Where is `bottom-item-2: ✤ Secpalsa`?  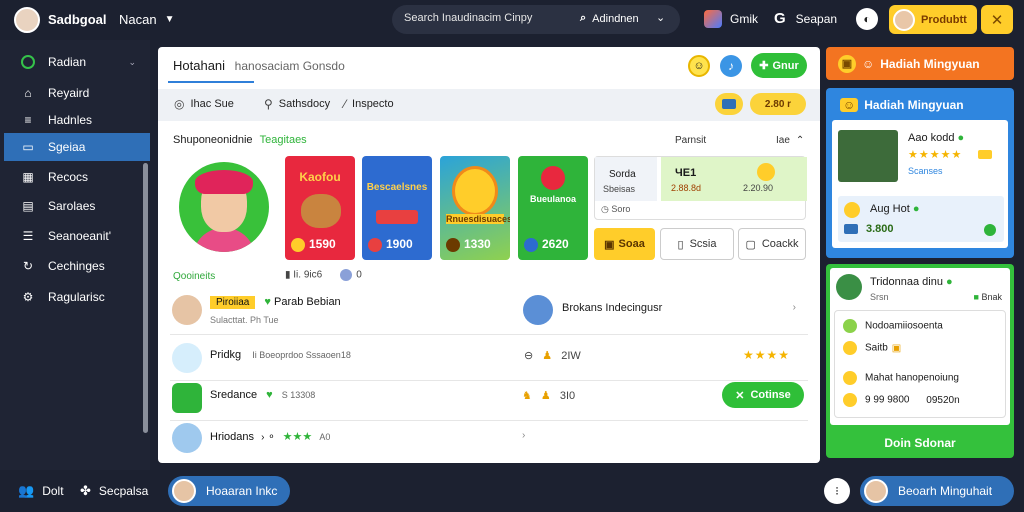
bottom-item-2: ✤ Secpalsa is located at coordinates (114, 491).